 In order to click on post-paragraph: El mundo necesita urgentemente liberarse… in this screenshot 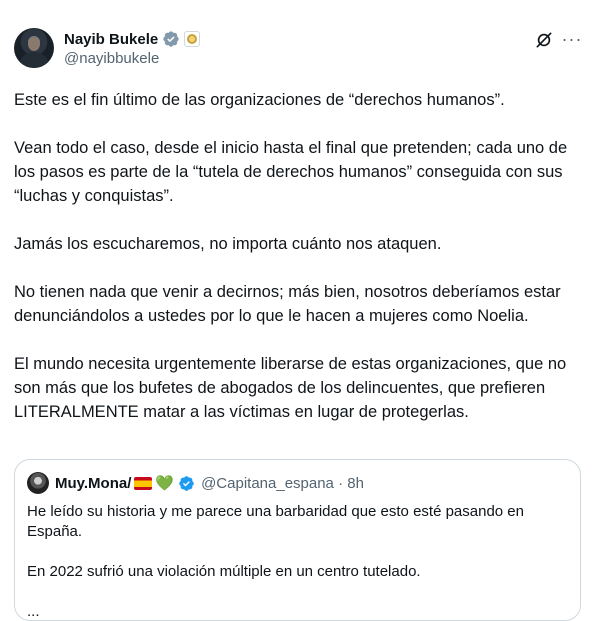, I will do `click(290, 388)`.